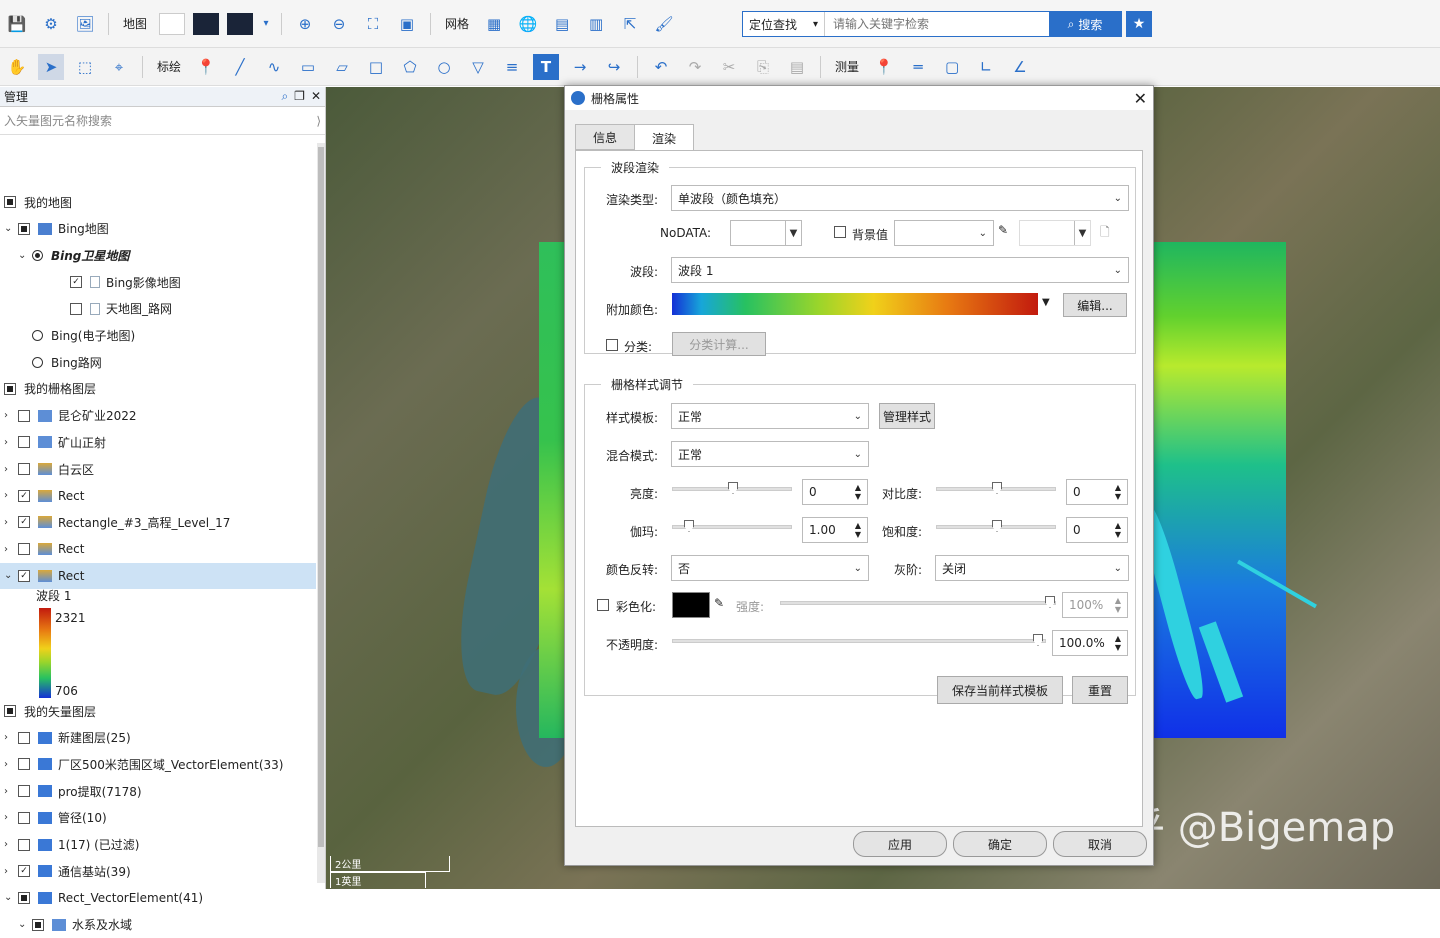 The width and height of the screenshot is (1440, 938). Describe the element at coordinates (664, 24) in the screenshot. I see `brush-icon: 🖌` at that location.